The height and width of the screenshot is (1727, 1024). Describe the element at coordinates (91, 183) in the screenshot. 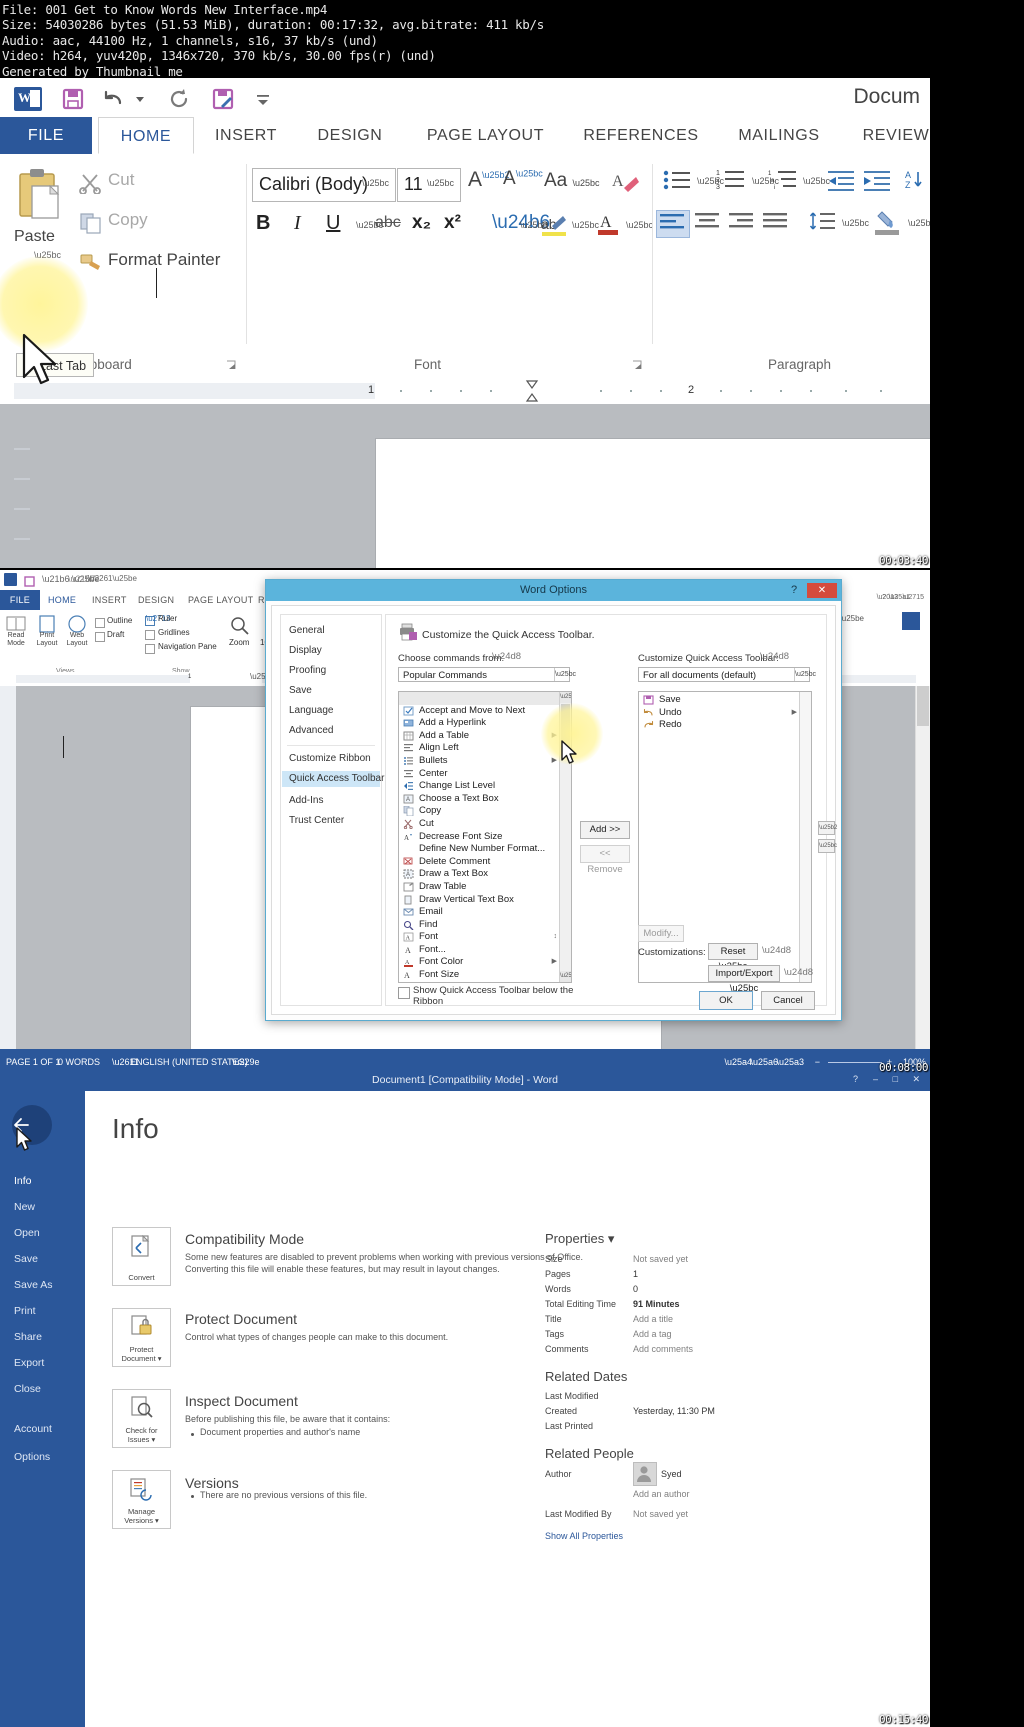

I see `cut-icon` at that location.